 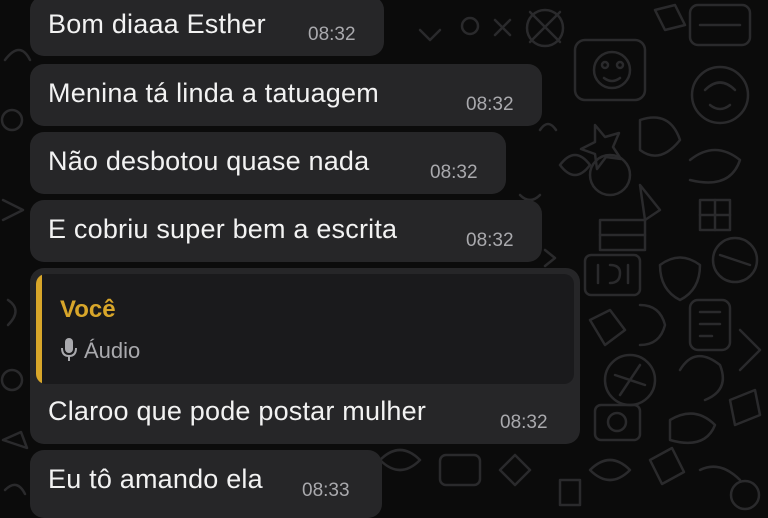 What do you see at coordinates (157, 24) in the screenshot?
I see `message-text: Bom diaaa Esther` at bounding box center [157, 24].